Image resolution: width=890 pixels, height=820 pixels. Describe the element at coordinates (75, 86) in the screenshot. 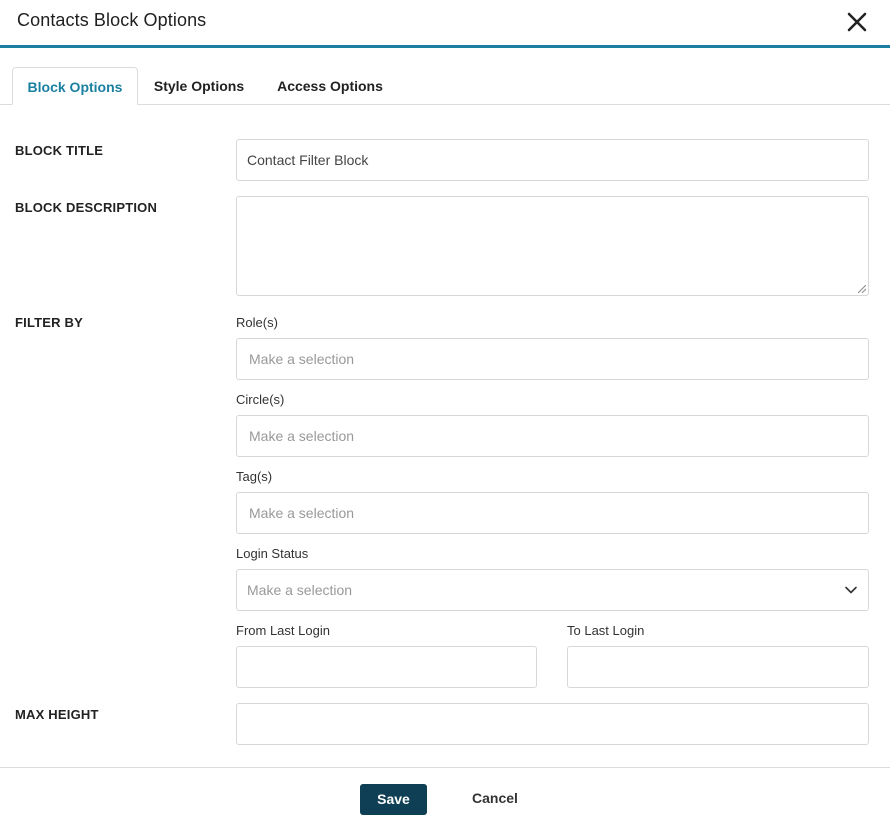

I see `tab-block-options: Block Options` at that location.